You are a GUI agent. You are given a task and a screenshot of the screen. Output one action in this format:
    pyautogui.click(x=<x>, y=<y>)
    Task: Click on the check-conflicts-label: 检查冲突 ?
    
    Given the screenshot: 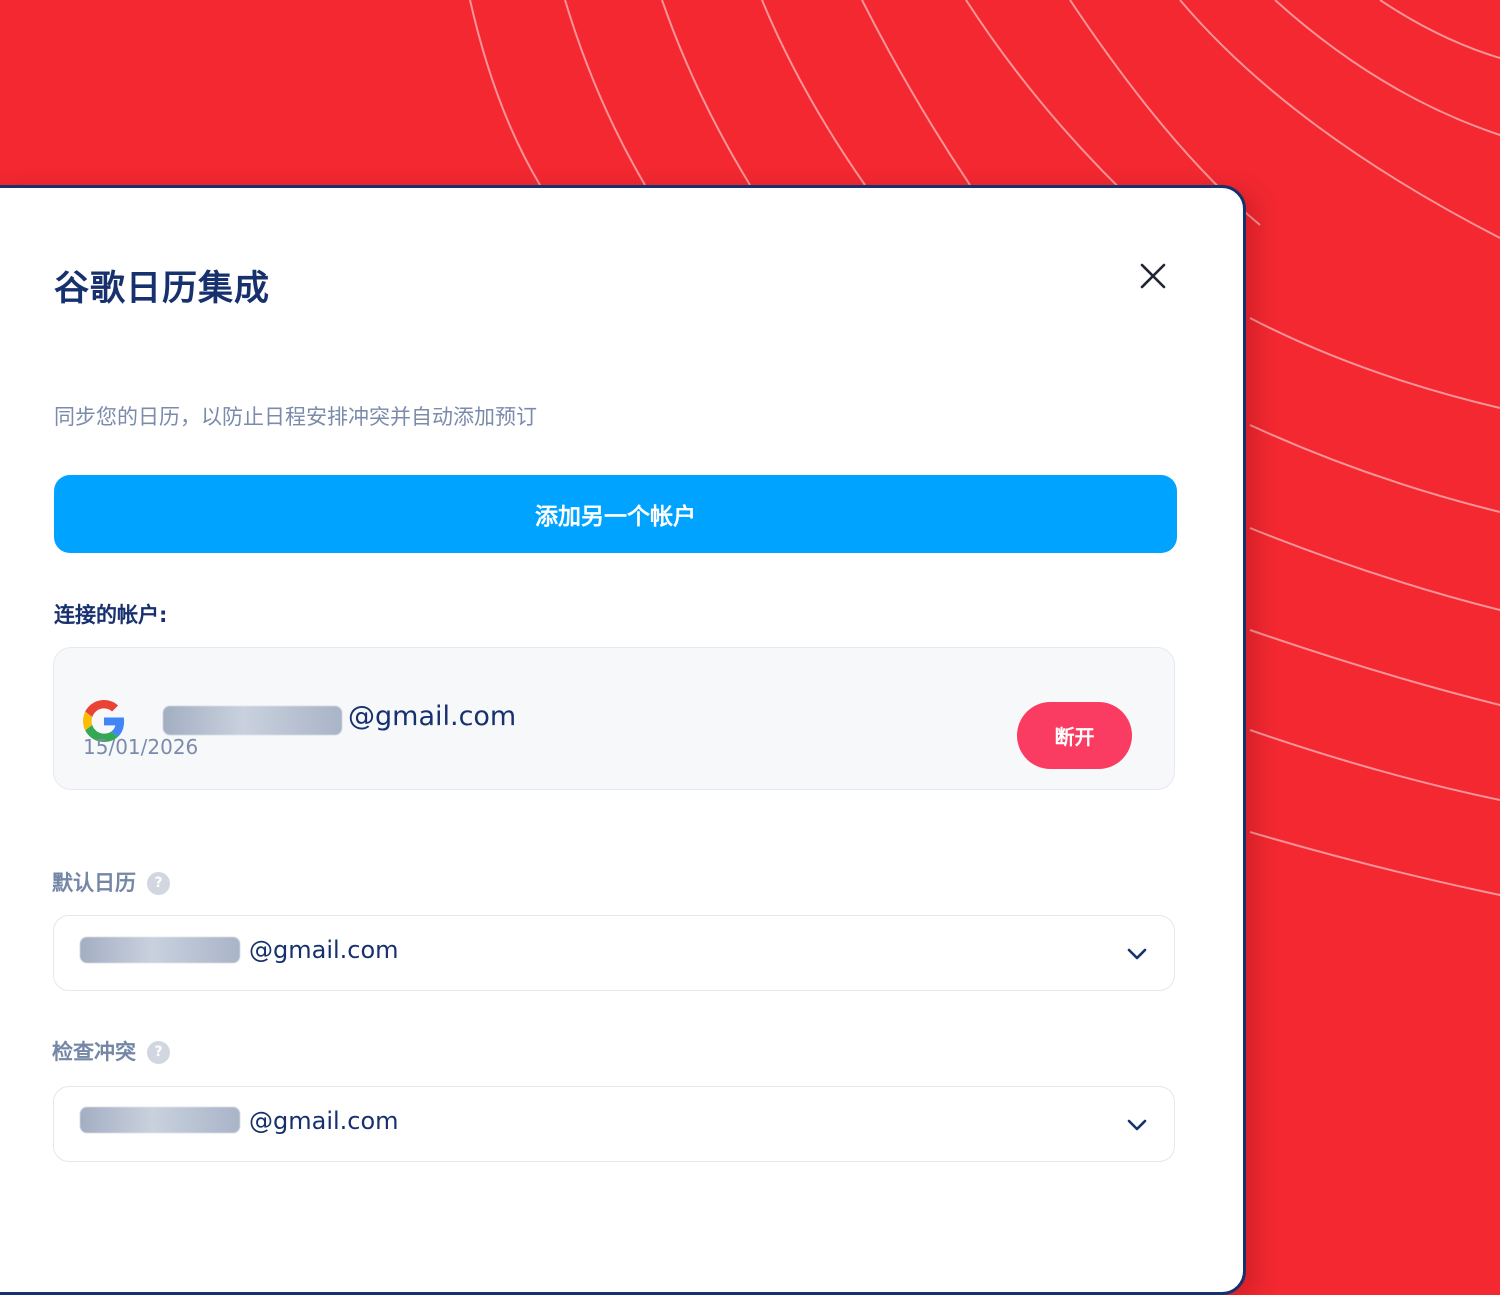 What is the action you would take?
    pyautogui.click(x=111, y=1052)
    